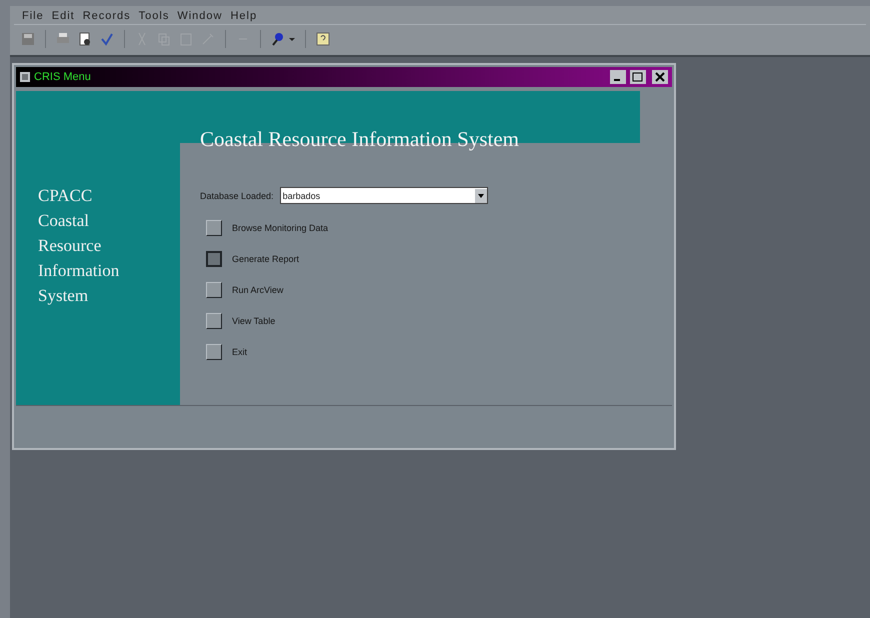  I want to click on menu-item: Window, so click(199, 16).